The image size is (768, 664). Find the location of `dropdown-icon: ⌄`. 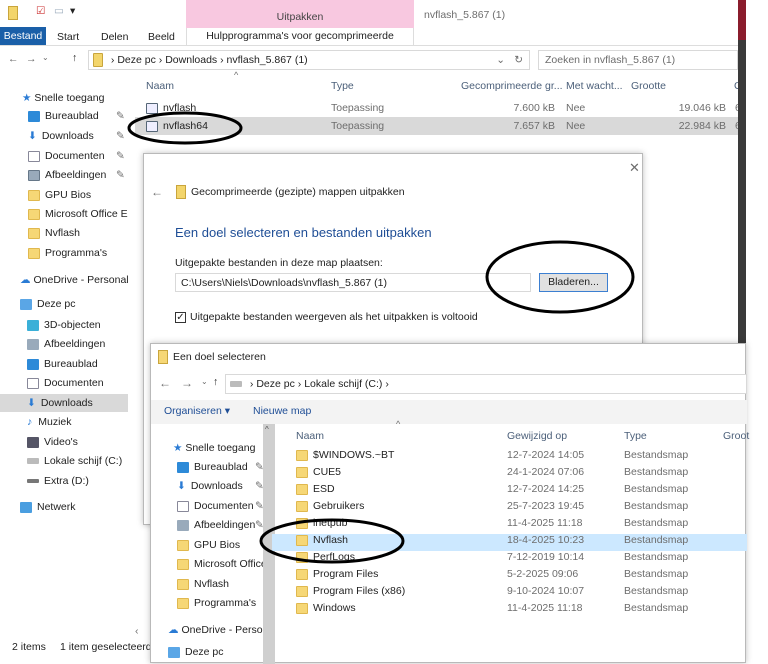

dropdown-icon: ⌄ is located at coordinates (500, 60).